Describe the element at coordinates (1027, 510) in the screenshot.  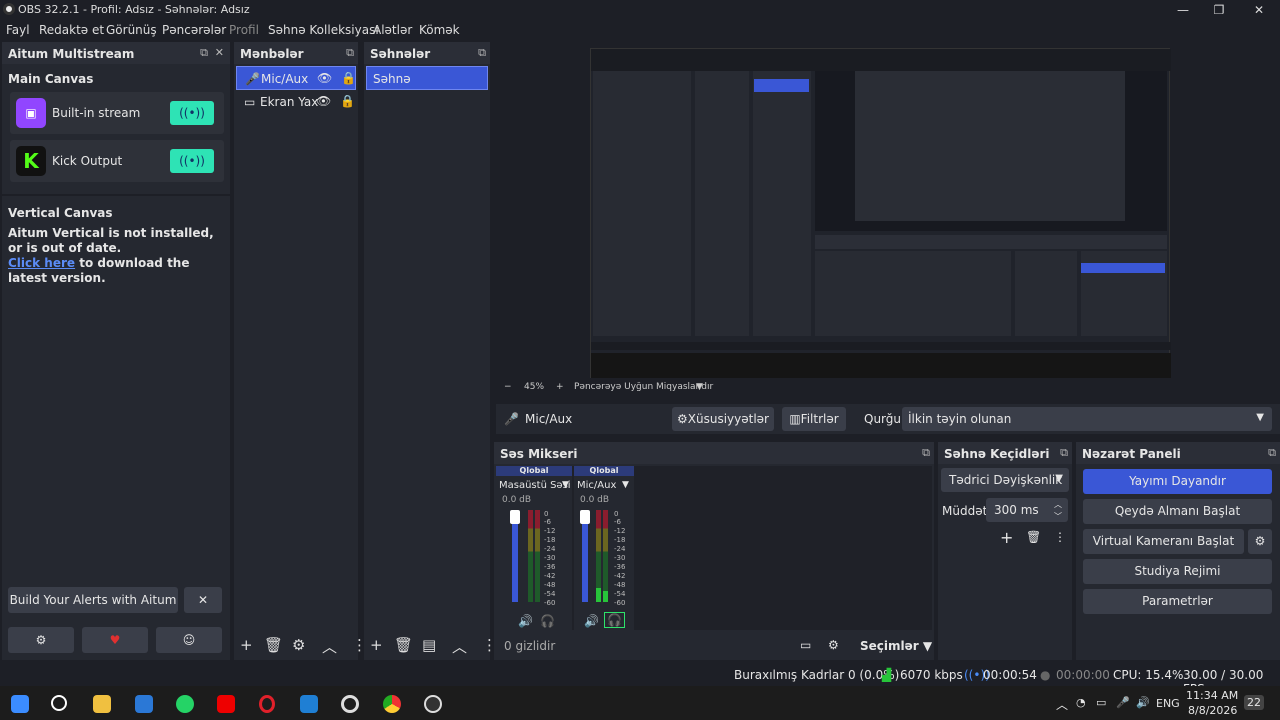
I see `duration-spinbox: 300 ms ︿ ﹀` at that location.